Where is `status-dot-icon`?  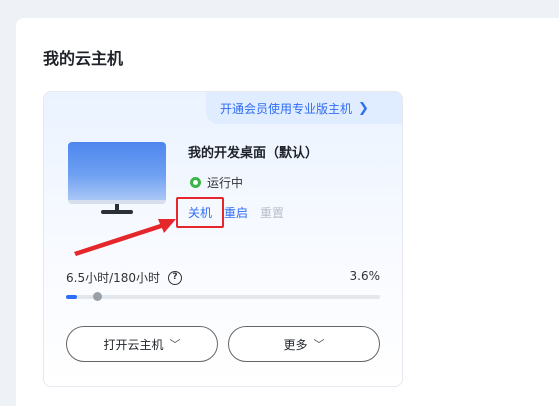
status-dot-icon is located at coordinates (195, 182).